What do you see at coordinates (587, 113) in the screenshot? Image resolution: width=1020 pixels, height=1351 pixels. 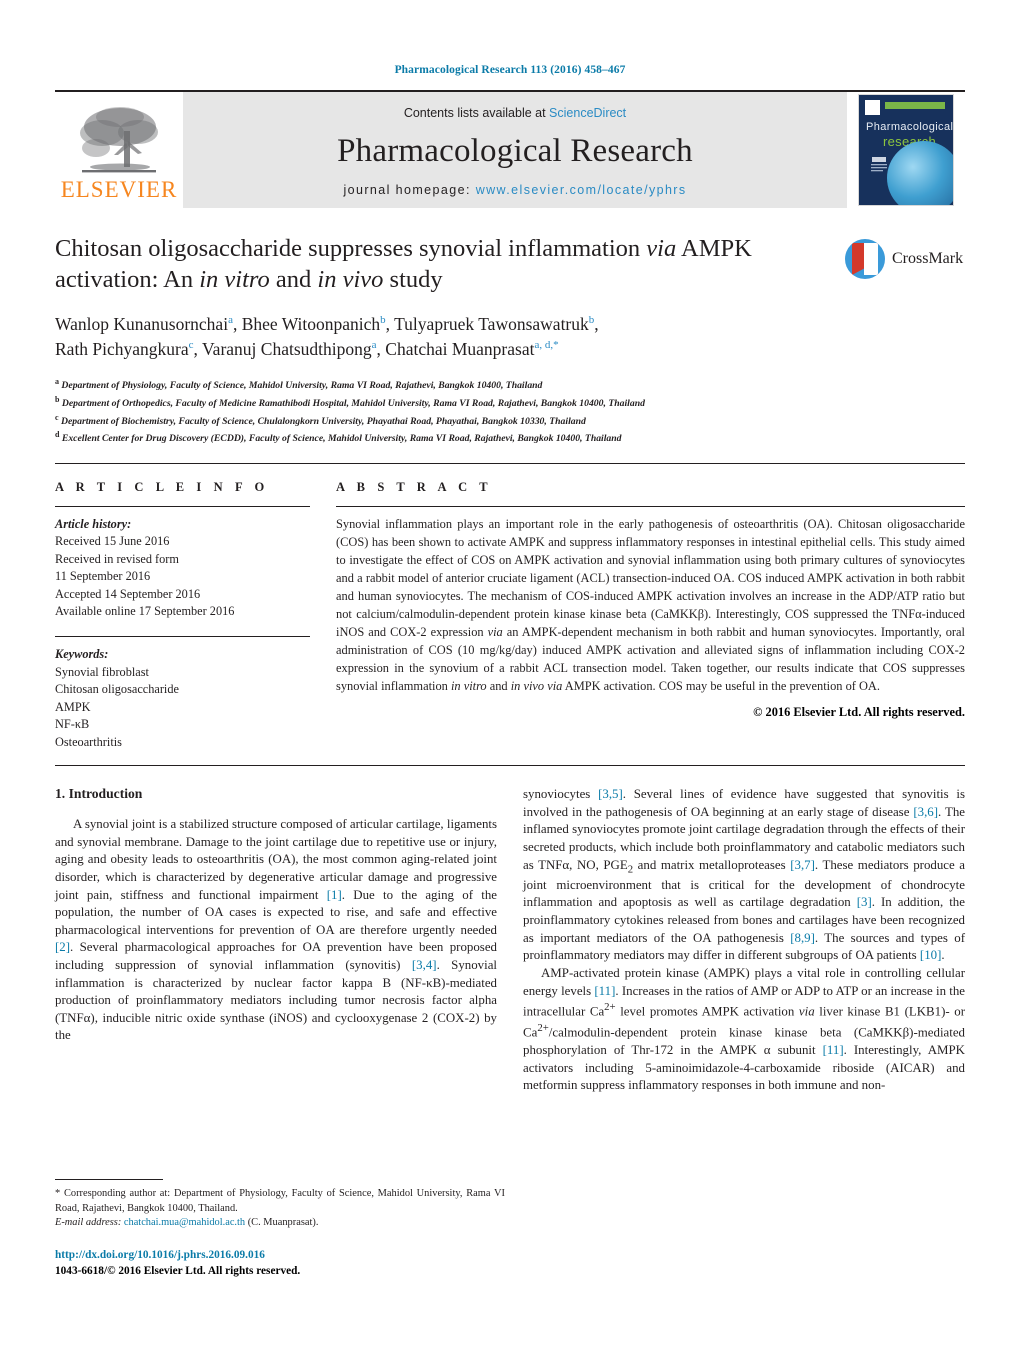 I see `sciencedirect-link: ScienceDirect` at bounding box center [587, 113].